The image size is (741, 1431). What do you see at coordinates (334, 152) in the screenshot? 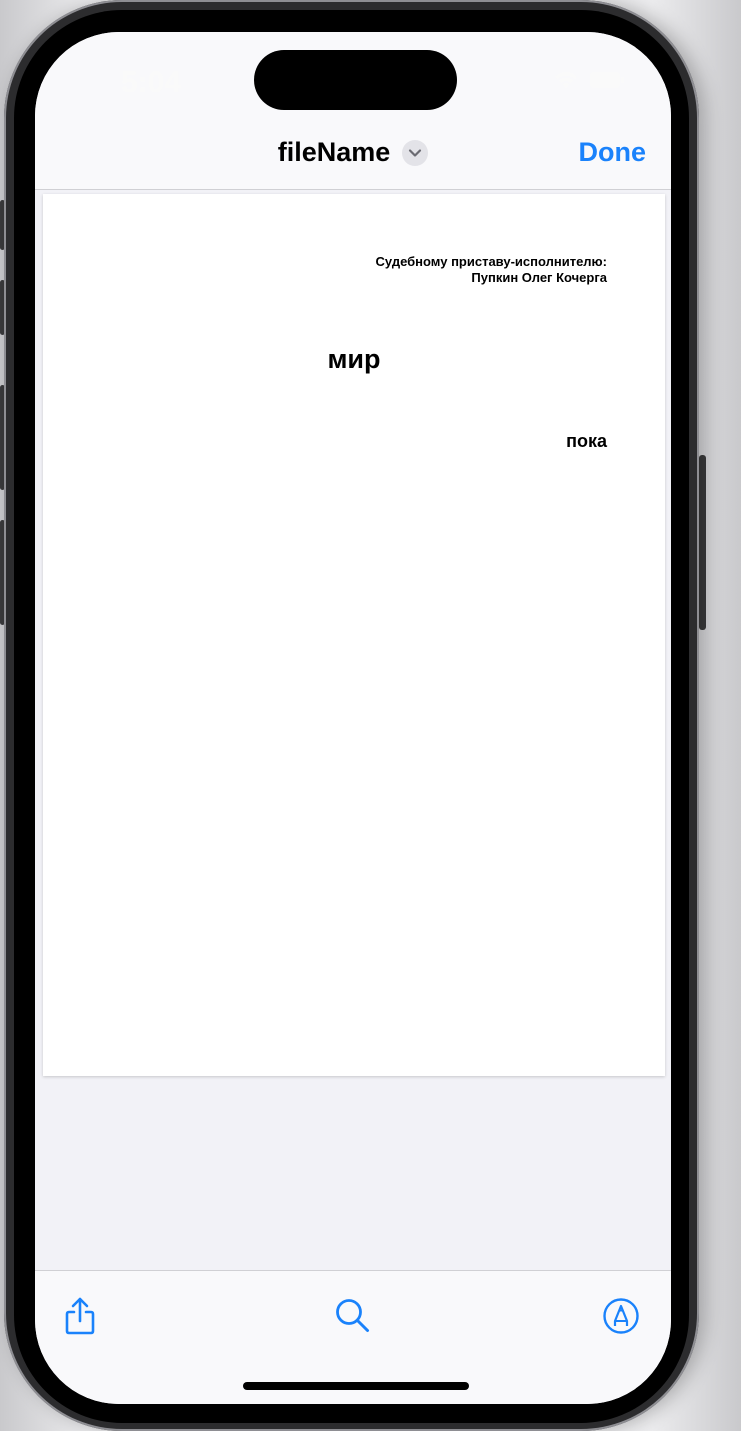
I see `document-title: fileName` at bounding box center [334, 152].